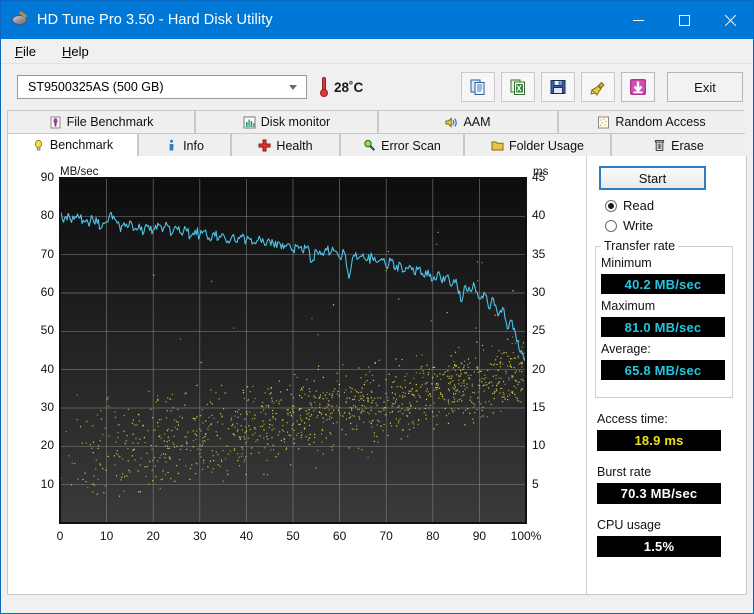  What do you see at coordinates (652, 178) in the screenshot?
I see `start-button: Start` at bounding box center [652, 178].